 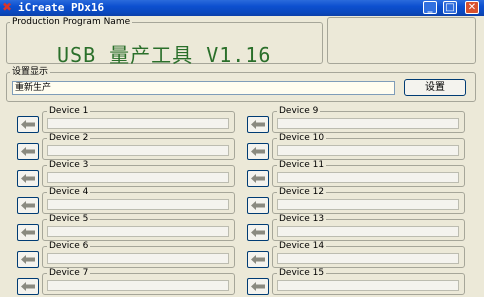 I want to click on maximize-button: □, so click(x=450, y=7).